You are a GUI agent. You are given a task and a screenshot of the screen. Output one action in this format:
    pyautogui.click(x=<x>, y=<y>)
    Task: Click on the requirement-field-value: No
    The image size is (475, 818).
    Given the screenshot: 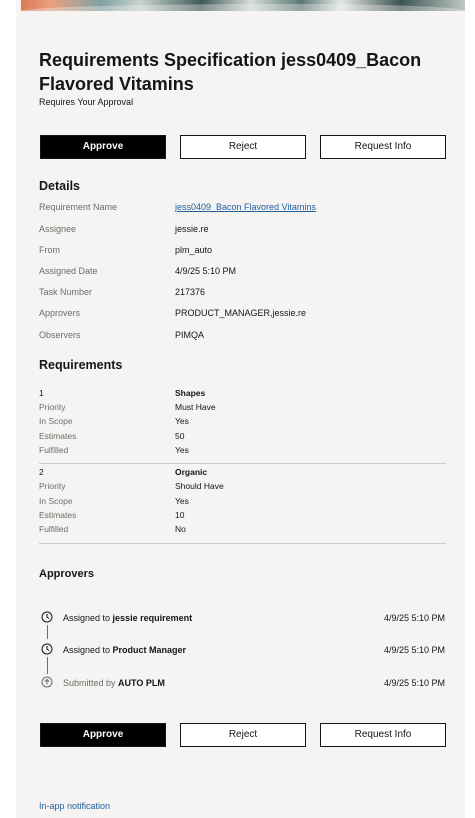 What is the action you would take?
    pyautogui.click(x=180, y=529)
    